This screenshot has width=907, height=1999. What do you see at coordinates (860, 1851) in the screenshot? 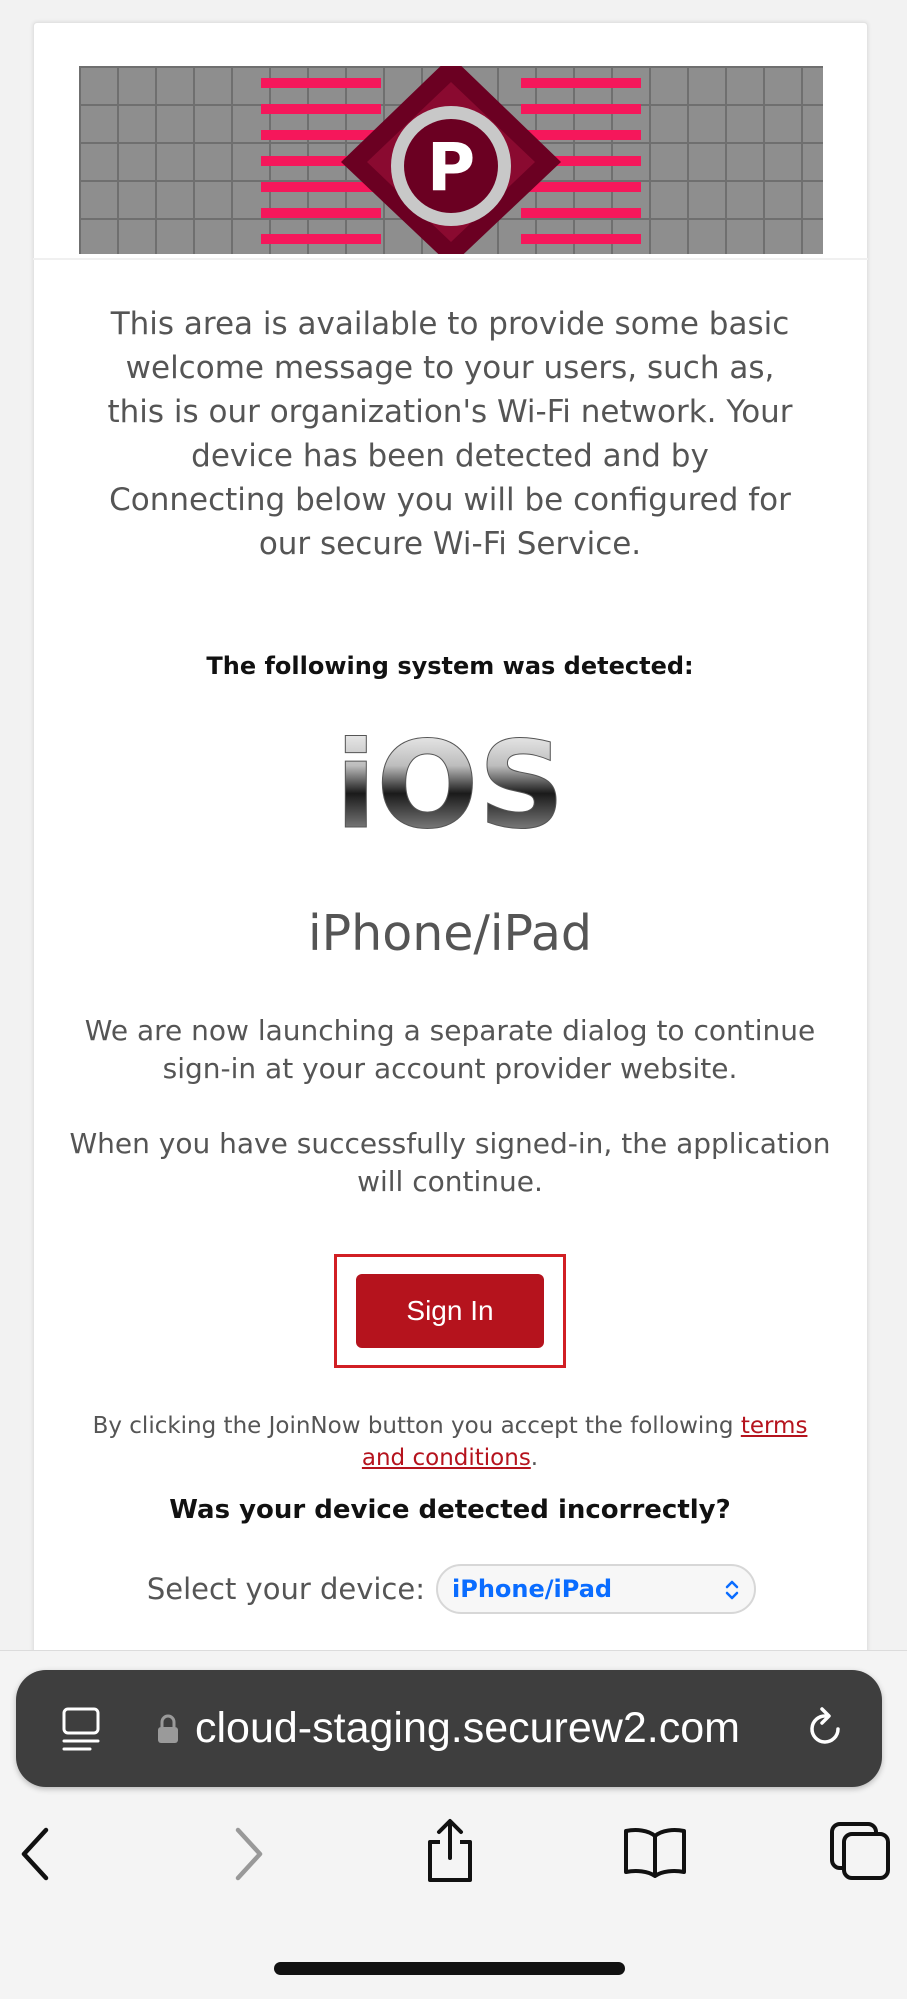
I see `tabs-icon` at bounding box center [860, 1851].